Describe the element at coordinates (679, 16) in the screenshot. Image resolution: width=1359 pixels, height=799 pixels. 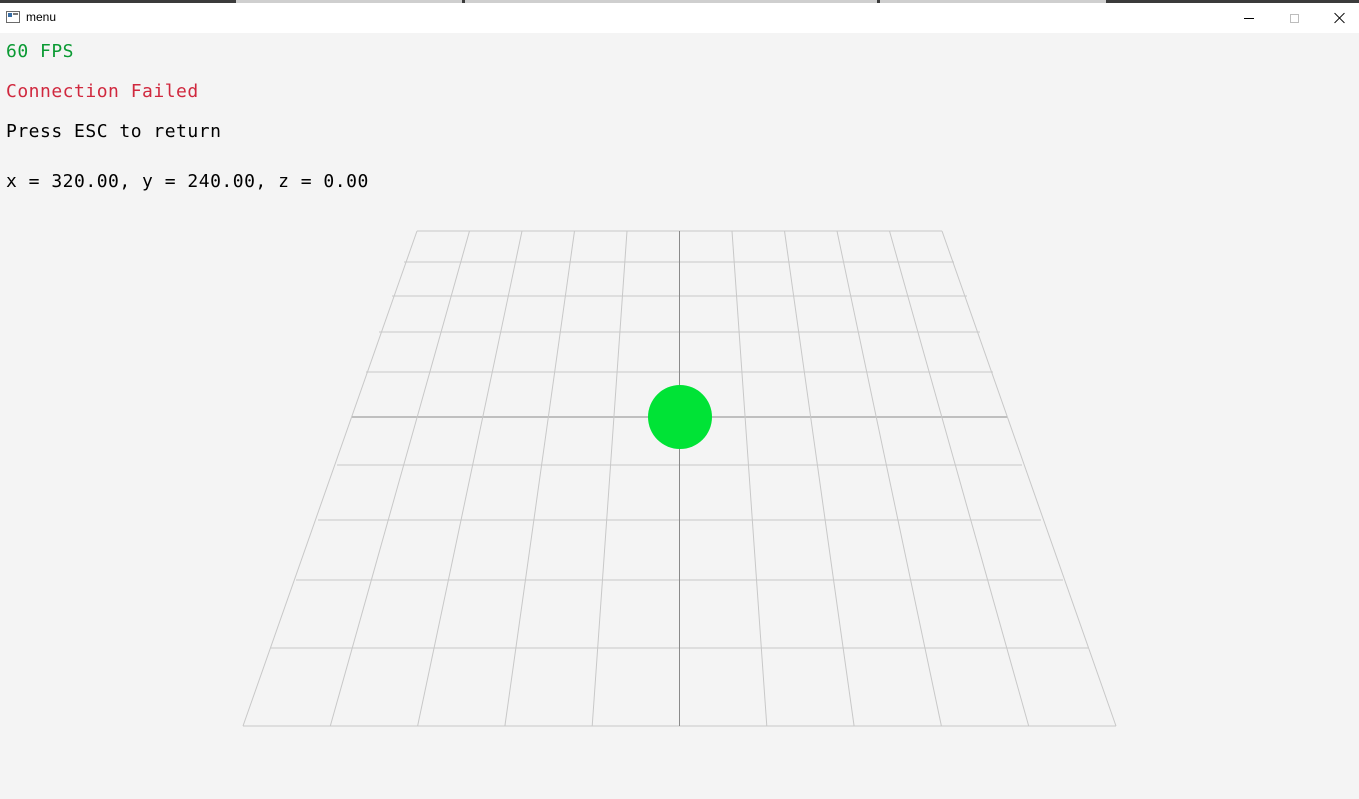
I see `title-bar: menu` at that location.